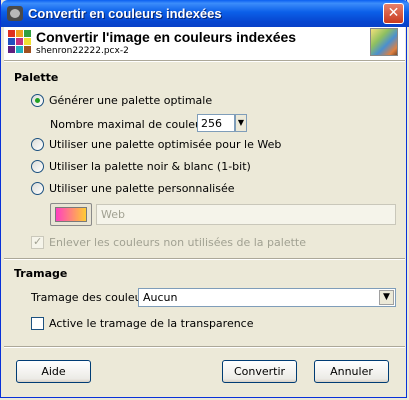 The height and width of the screenshot is (400, 409). What do you see at coordinates (204, 61) in the screenshot?
I see `header-divider` at bounding box center [204, 61].